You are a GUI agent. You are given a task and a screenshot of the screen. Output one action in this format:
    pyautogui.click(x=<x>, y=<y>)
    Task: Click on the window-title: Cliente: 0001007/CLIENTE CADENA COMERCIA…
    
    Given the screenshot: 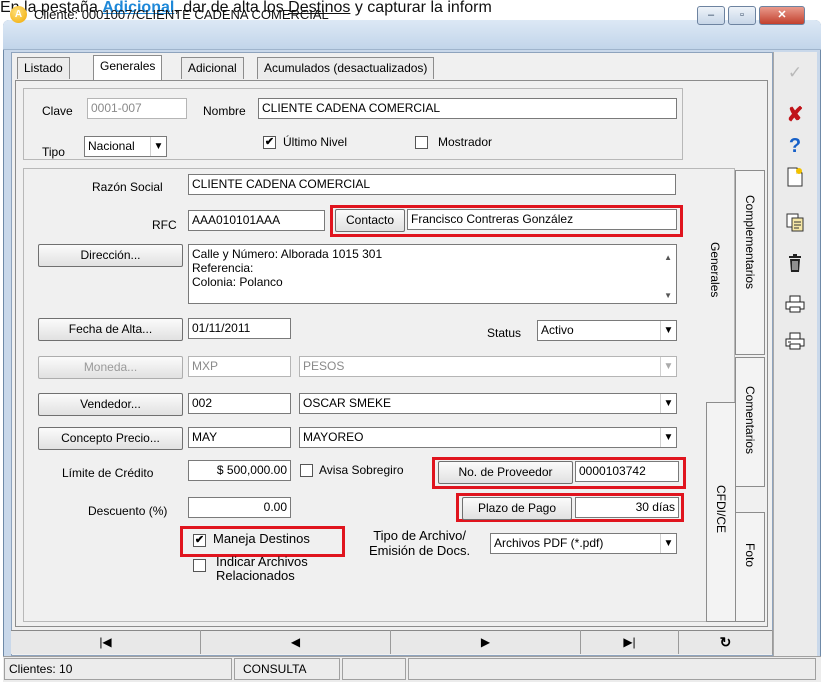 What is the action you would take?
    pyautogui.click(x=181, y=14)
    